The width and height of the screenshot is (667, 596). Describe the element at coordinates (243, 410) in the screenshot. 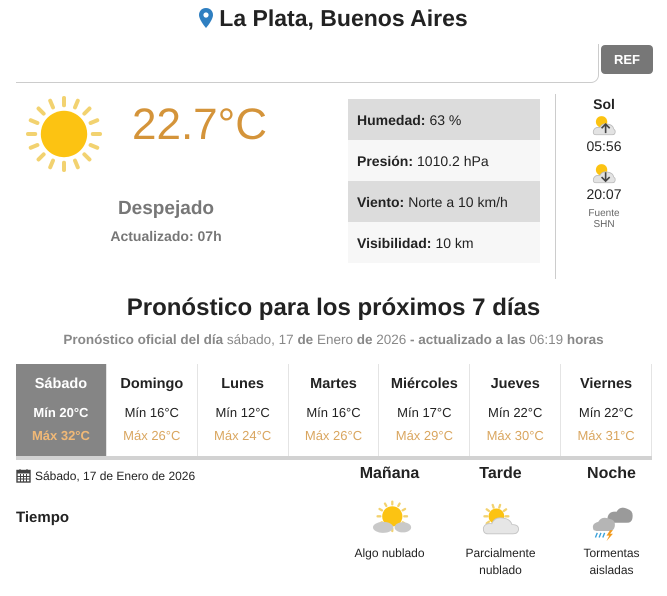

I see `day-tab: Lunes Mín 12°C Máx 24°C` at that location.